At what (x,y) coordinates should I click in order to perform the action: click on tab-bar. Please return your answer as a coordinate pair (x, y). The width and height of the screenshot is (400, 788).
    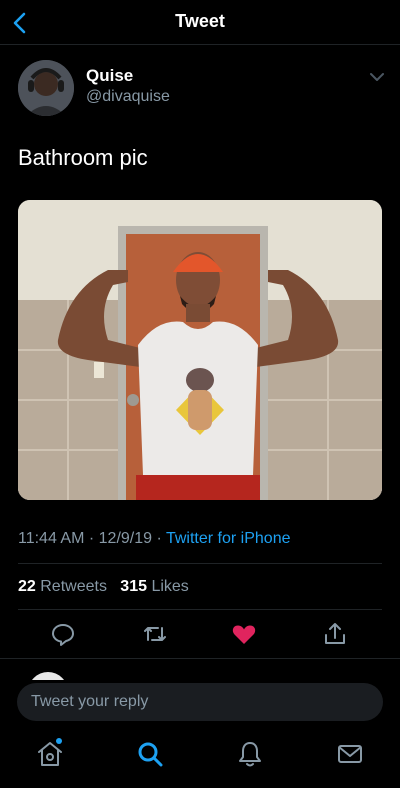
    Looking at the image, I should click on (200, 759).